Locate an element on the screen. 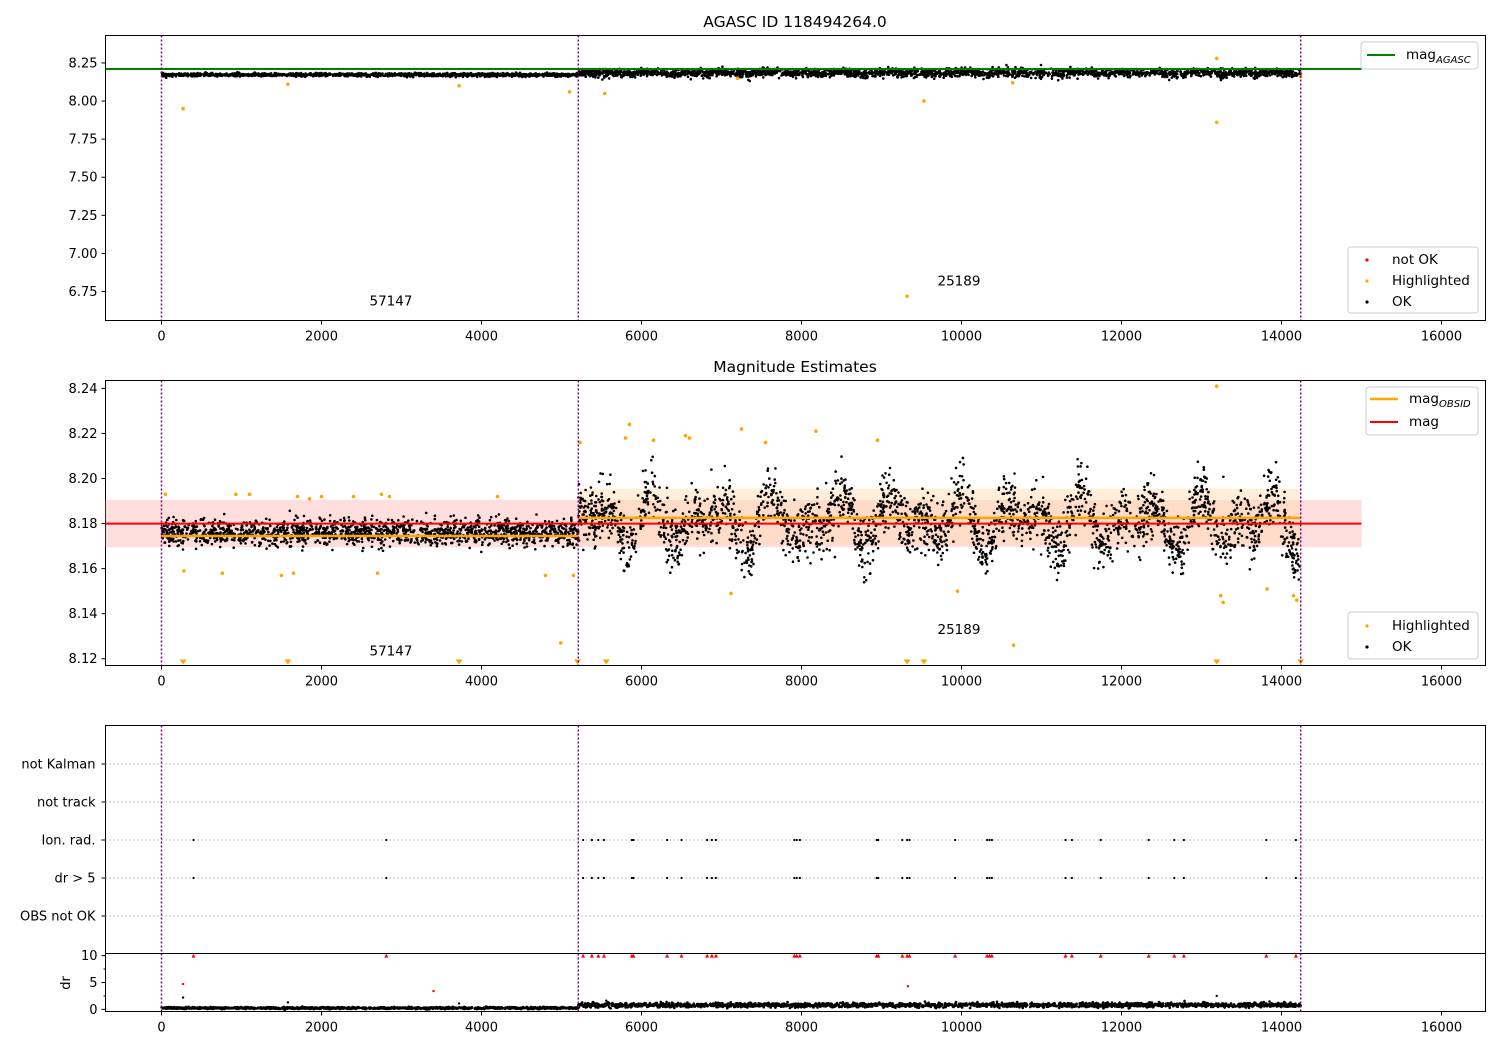 This screenshot has width=1500, height=1050. obsid-label: 57147 is located at coordinates (391, 301).